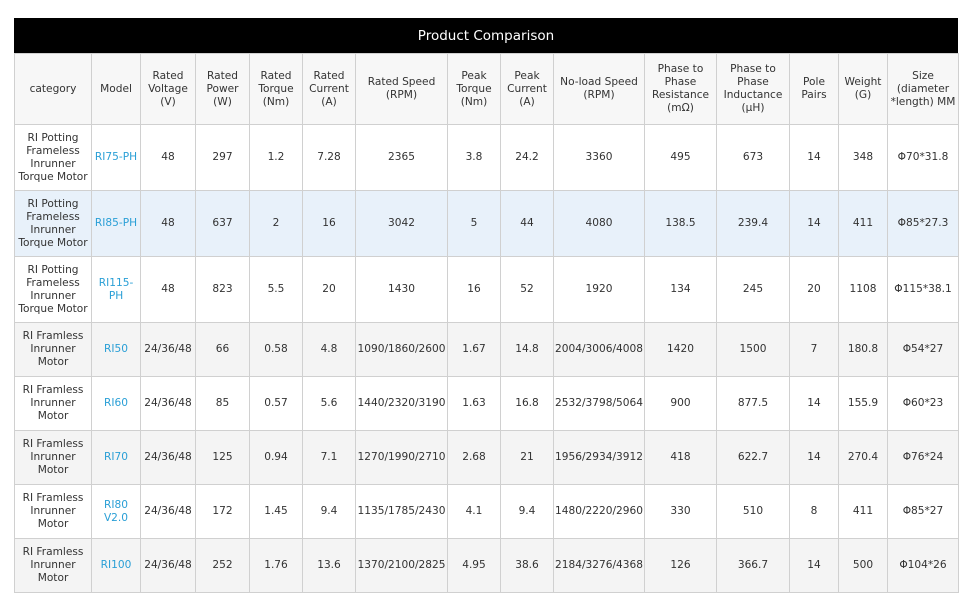 This screenshot has width=977, height=603. Describe the element at coordinates (329, 289) in the screenshot. I see `cell-rated-current: 20` at that location.